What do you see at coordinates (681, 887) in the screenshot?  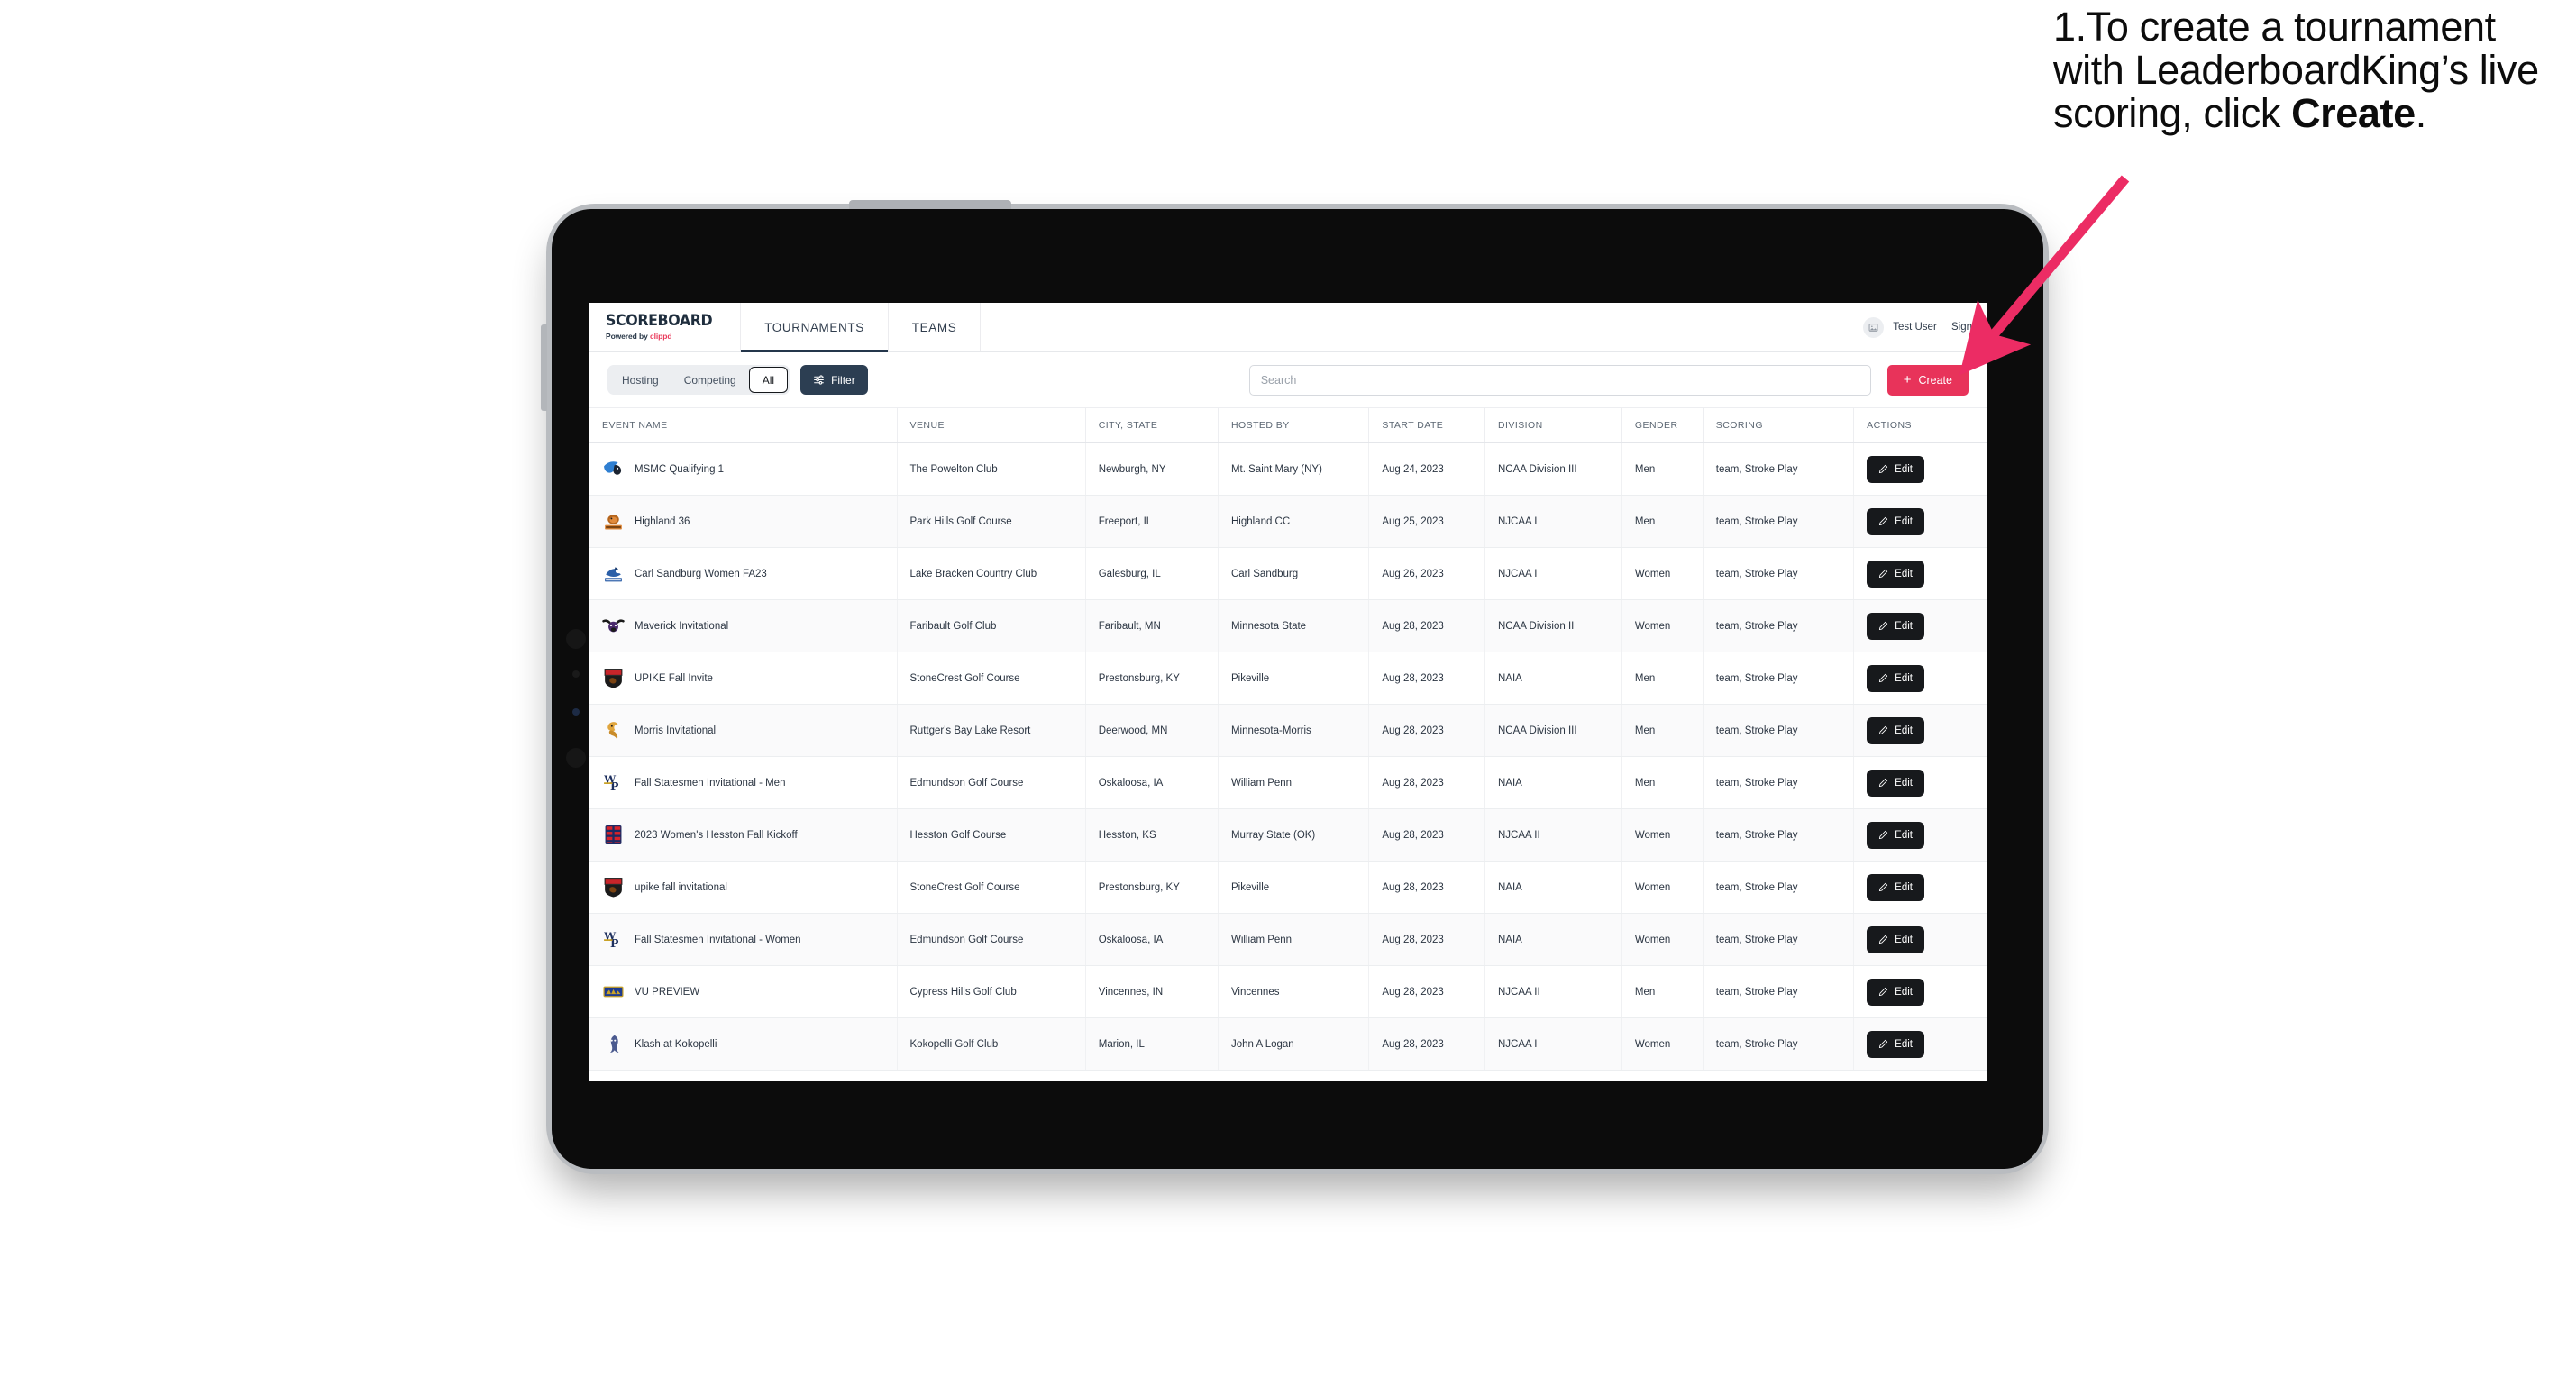 I see `event-name-text: upike fall invitational` at bounding box center [681, 887].